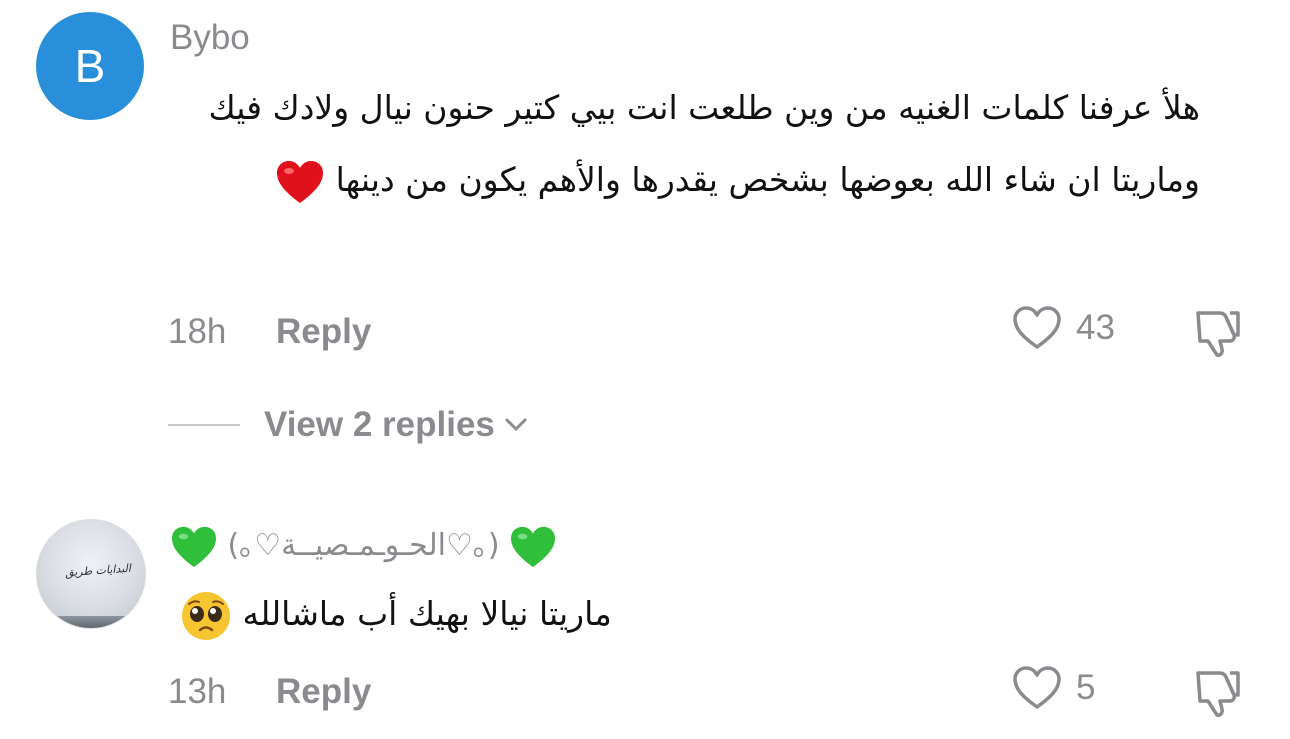 The image size is (1290, 739). I want to click on pleading-face-emoji-icon, so click(206, 615).